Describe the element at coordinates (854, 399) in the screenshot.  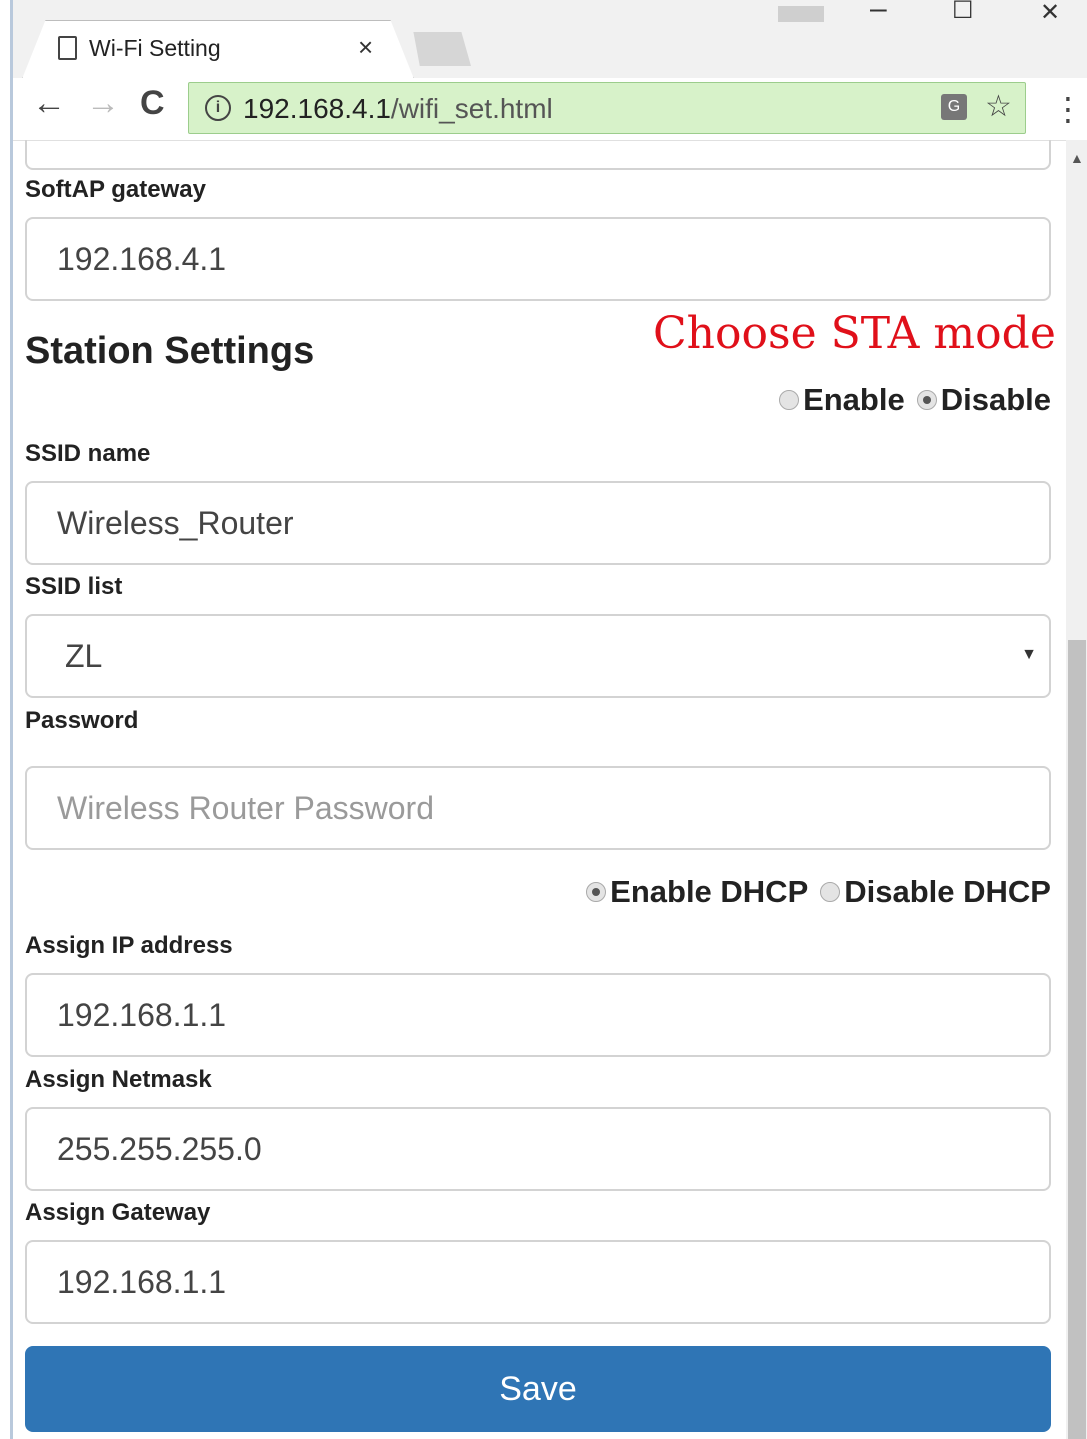
I see `sta-enable-label: Enable` at that location.